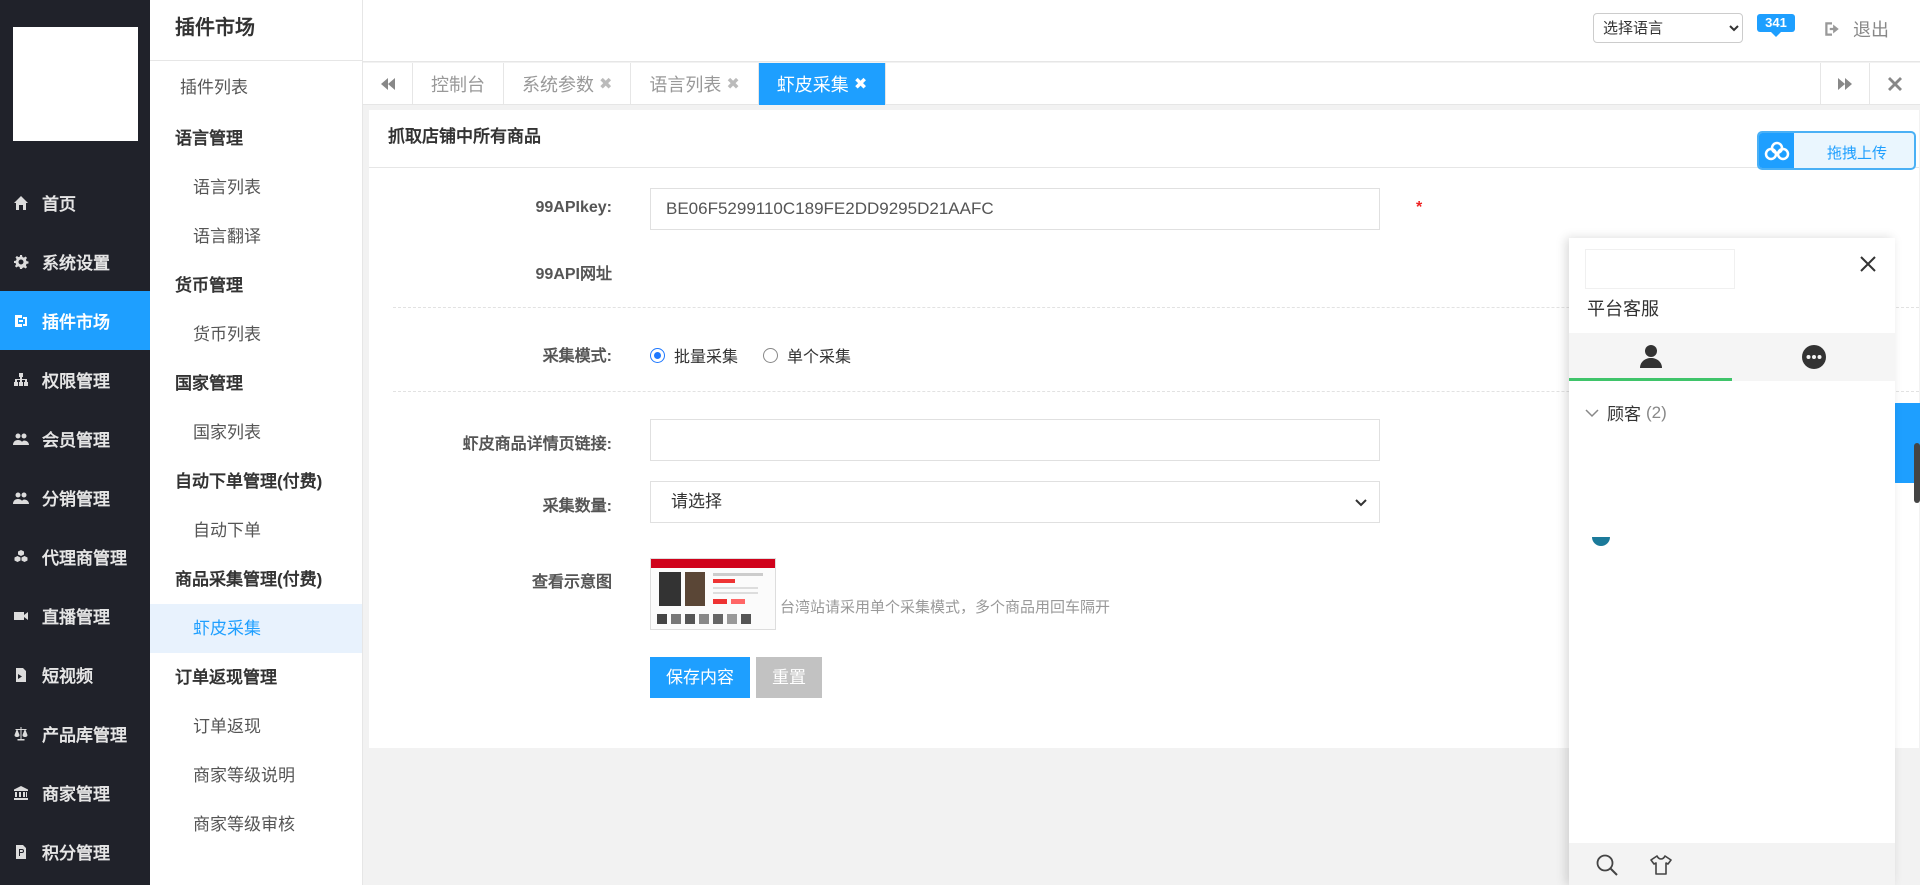 Image resolution: width=1920 pixels, height=885 pixels. Describe the element at coordinates (67, 676) in the screenshot. I see `nav-label: 短视频` at that location.